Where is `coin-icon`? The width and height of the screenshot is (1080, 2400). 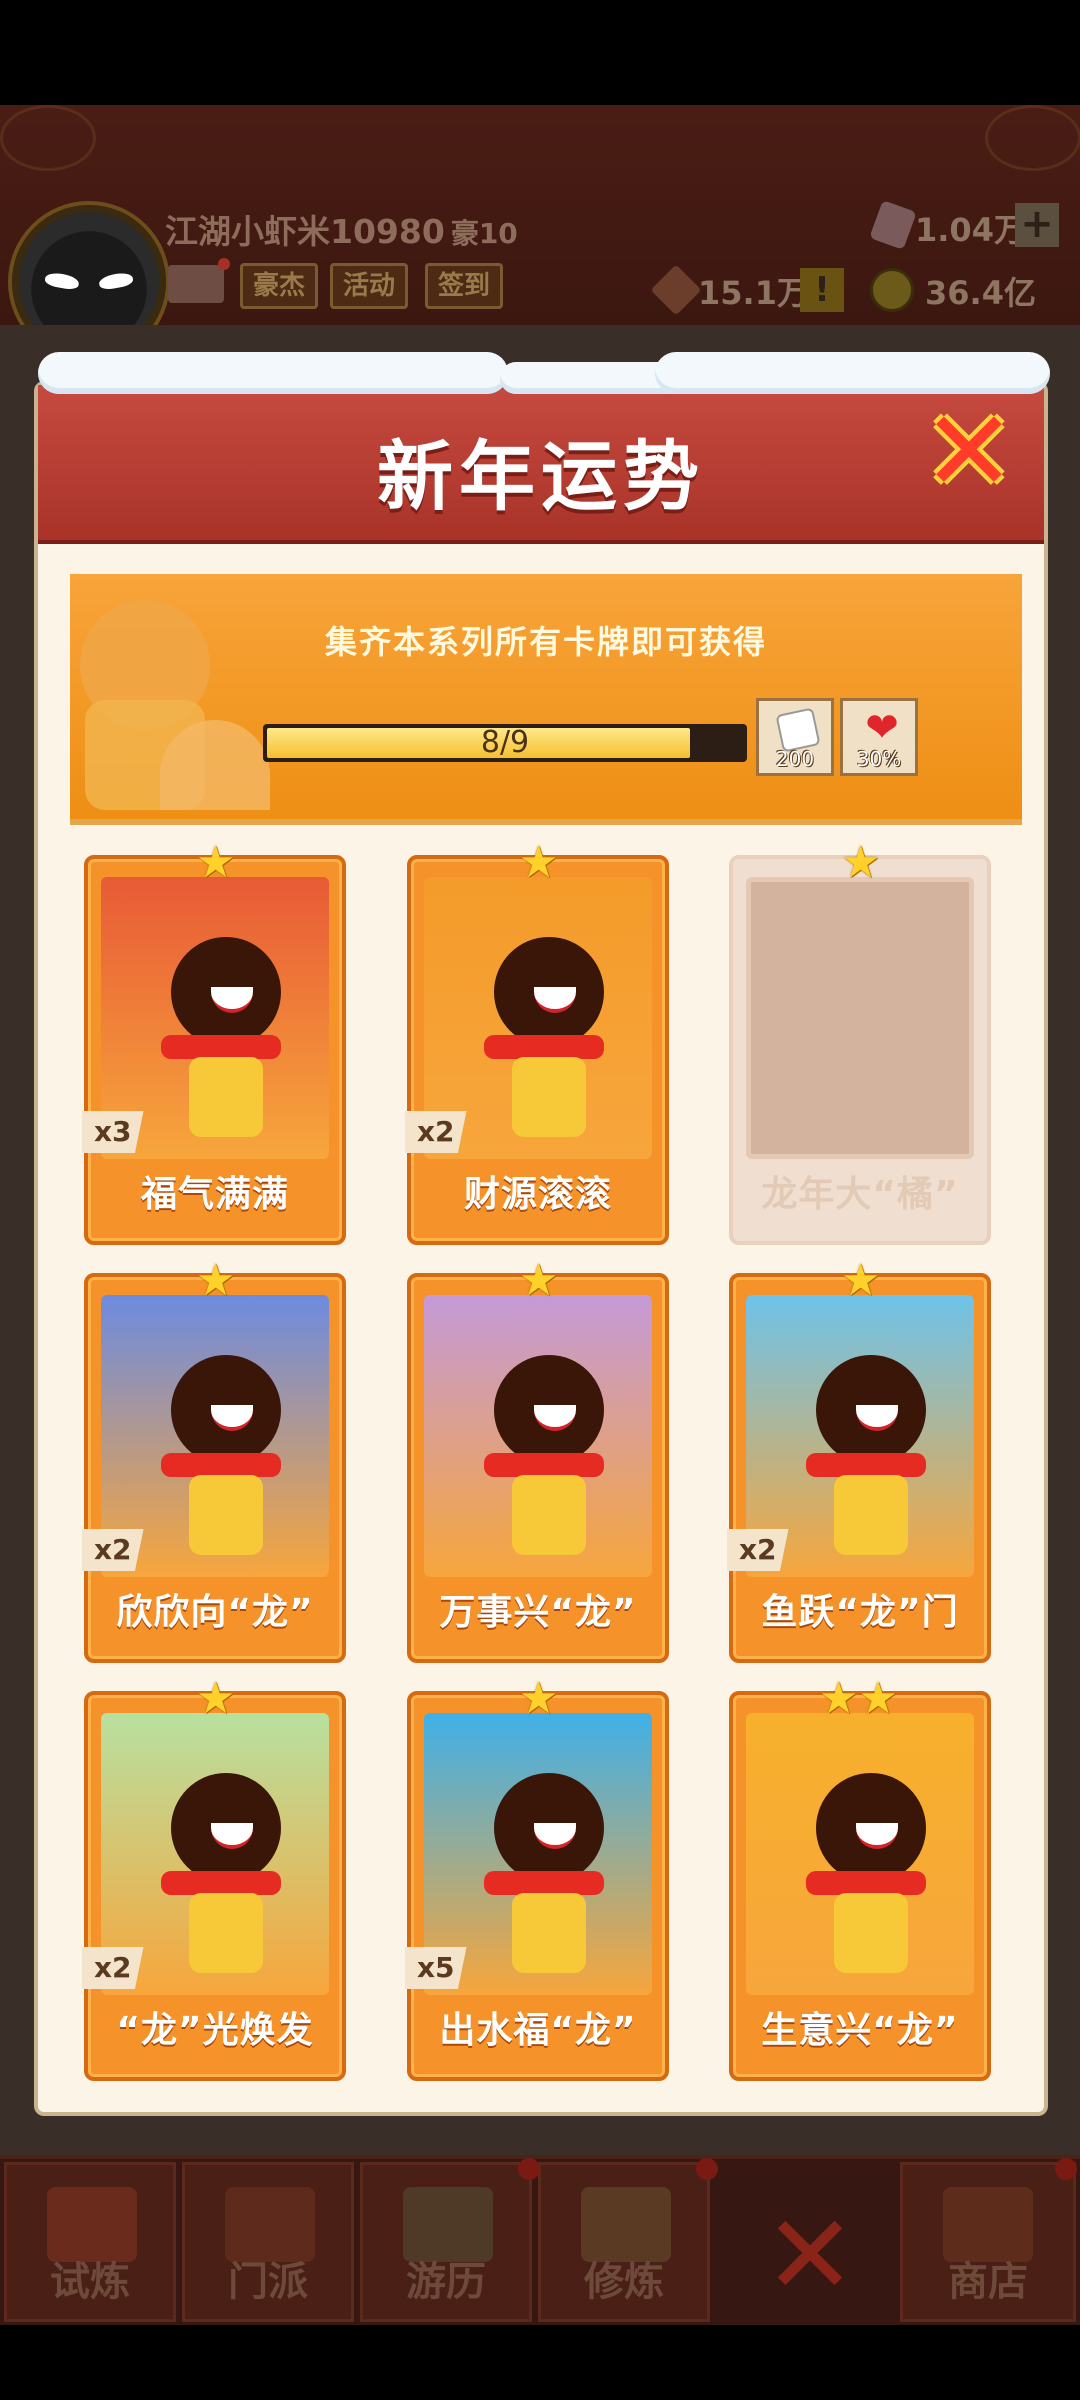
coin-icon is located at coordinates (892, 290).